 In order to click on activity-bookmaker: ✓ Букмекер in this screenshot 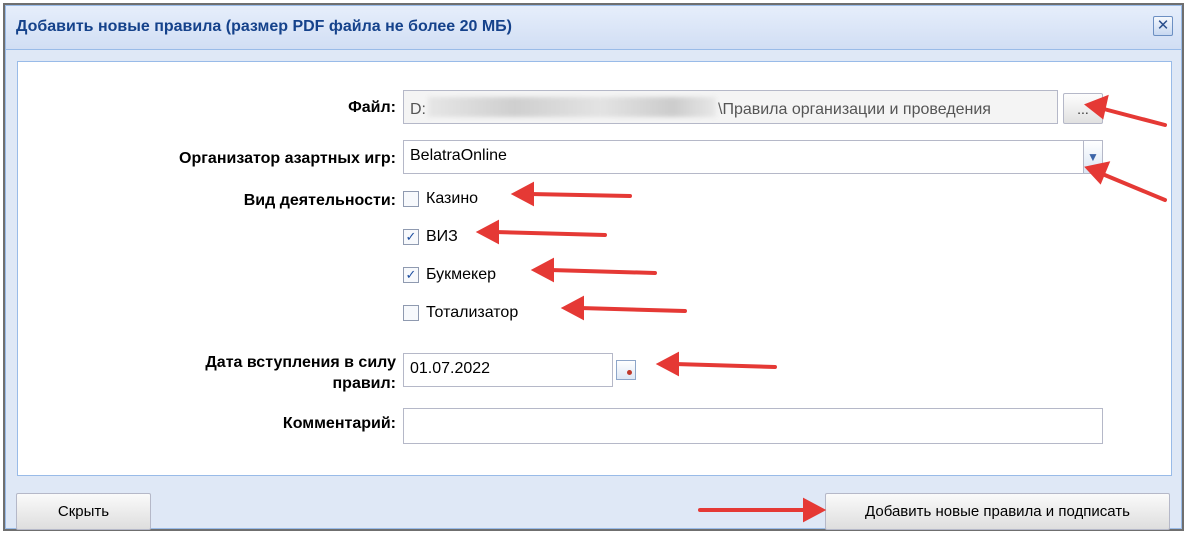, I will do `click(449, 275)`.